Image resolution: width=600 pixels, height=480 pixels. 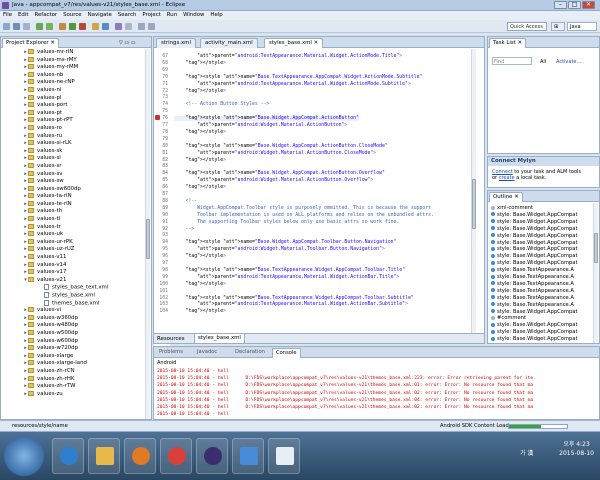 What do you see at coordinates (82, 26) in the screenshot?
I see `external-tools-icon` at bounding box center [82, 26].